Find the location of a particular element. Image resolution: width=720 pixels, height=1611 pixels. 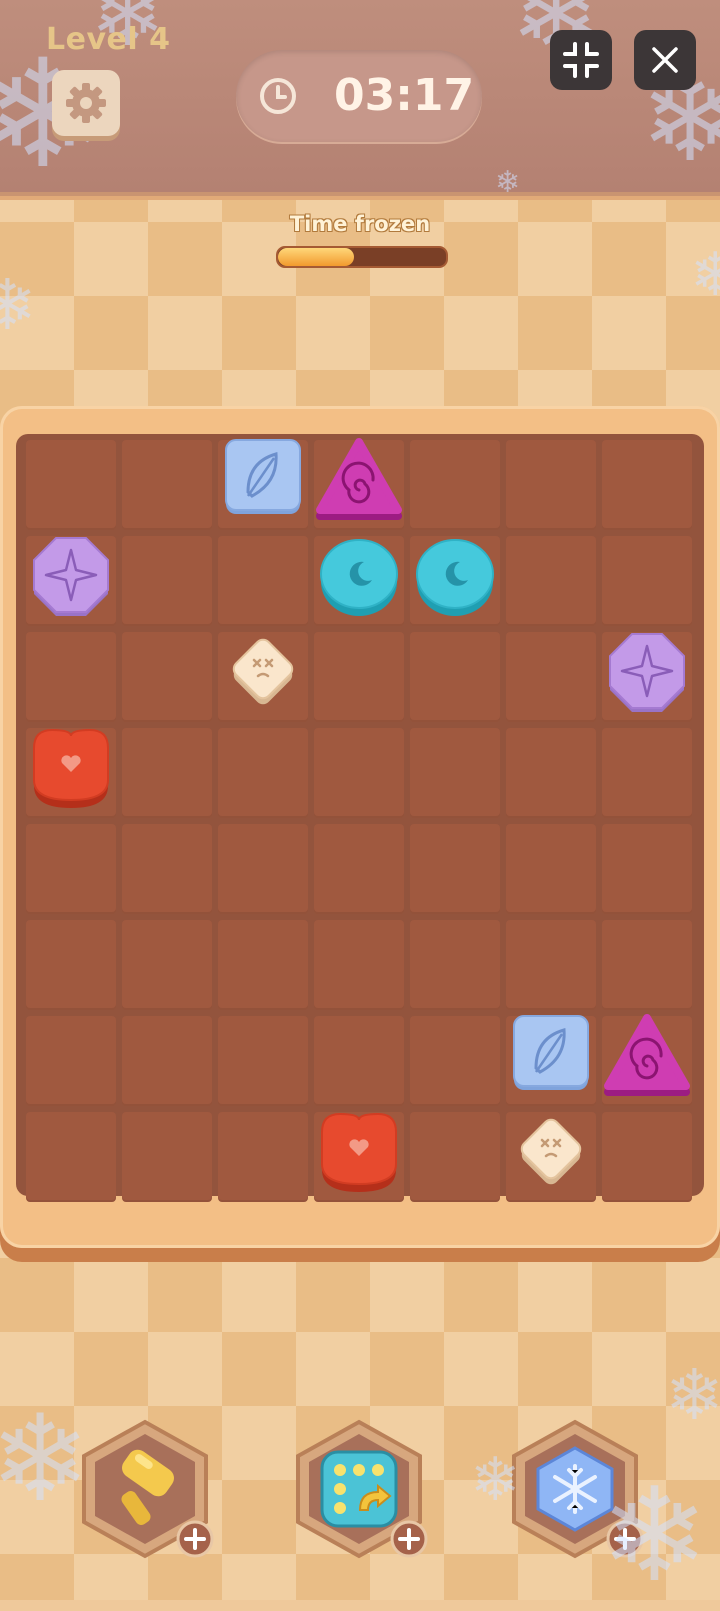

hammer-booster-button is located at coordinates (145, 1489).